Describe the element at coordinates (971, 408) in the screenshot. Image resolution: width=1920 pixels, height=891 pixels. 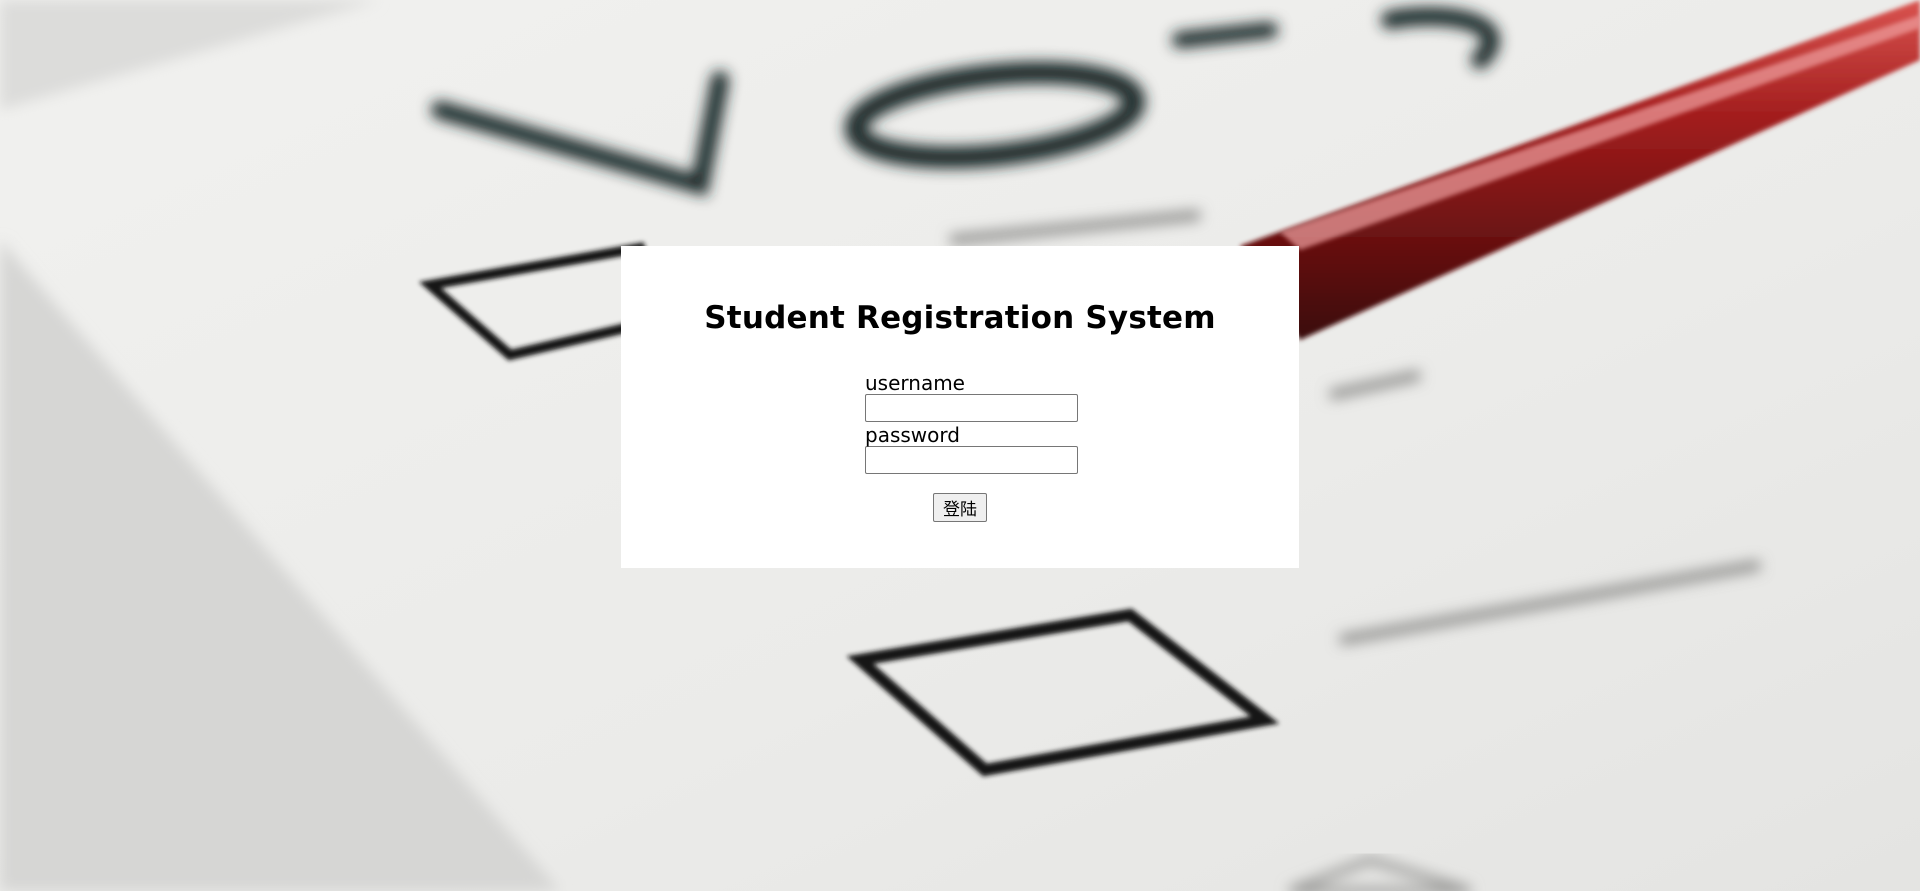
I see `username-input` at that location.